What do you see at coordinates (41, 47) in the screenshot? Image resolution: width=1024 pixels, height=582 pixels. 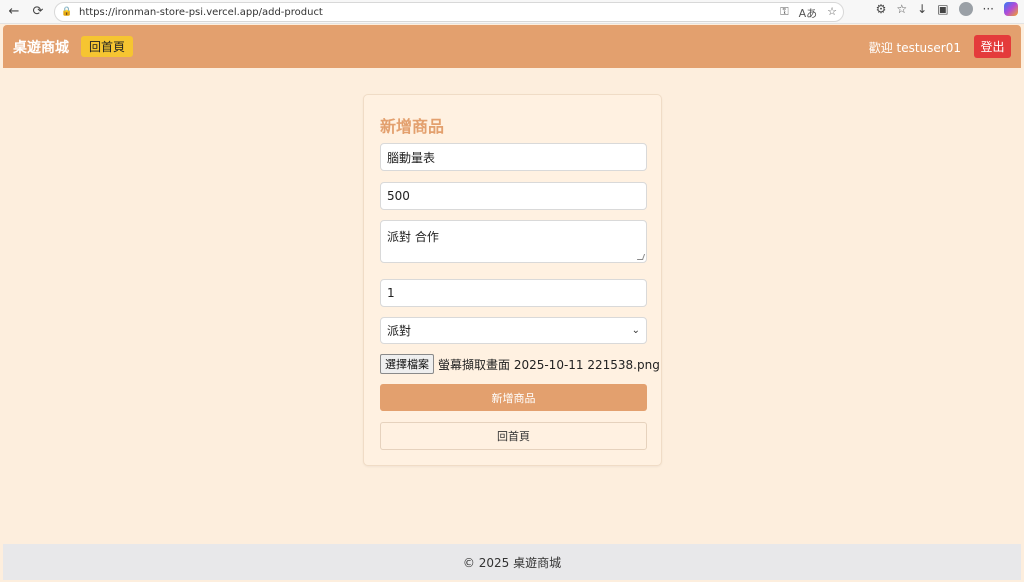 I see `brand-logo: 桌遊商城` at bounding box center [41, 47].